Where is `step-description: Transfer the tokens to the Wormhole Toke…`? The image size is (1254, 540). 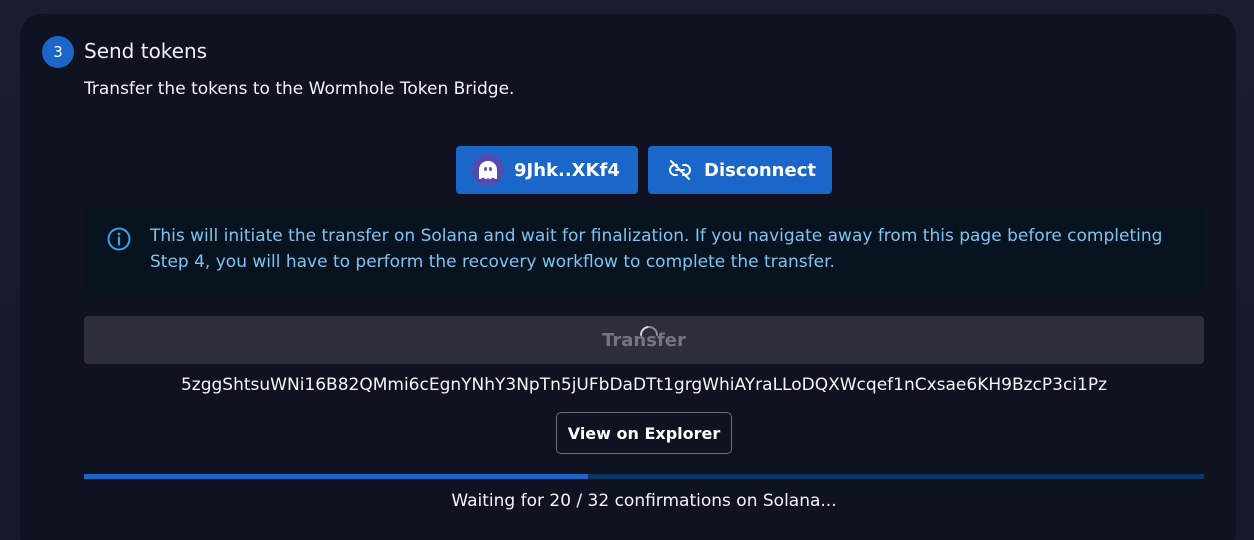
step-description: Transfer the tokens to the Wormhole Toke… is located at coordinates (299, 89).